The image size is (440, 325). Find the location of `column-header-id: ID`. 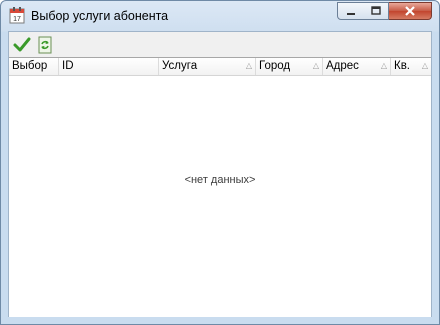

column-header-id: ID is located at coordinates (109, 66).